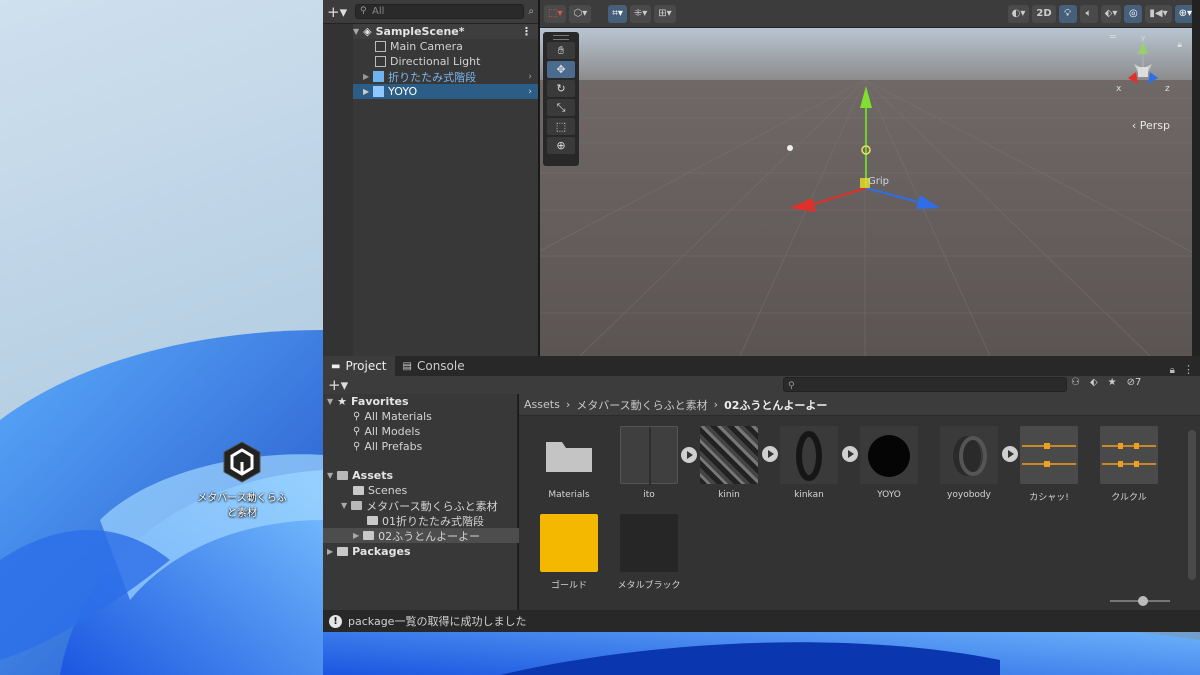 The height and width of the screenshot is (675, 1200). What do you see at coordinates (368, 401) in the screenshot?
I see `favorites-header: ▼ ★ Favorites` at bounding box center [368, 401].